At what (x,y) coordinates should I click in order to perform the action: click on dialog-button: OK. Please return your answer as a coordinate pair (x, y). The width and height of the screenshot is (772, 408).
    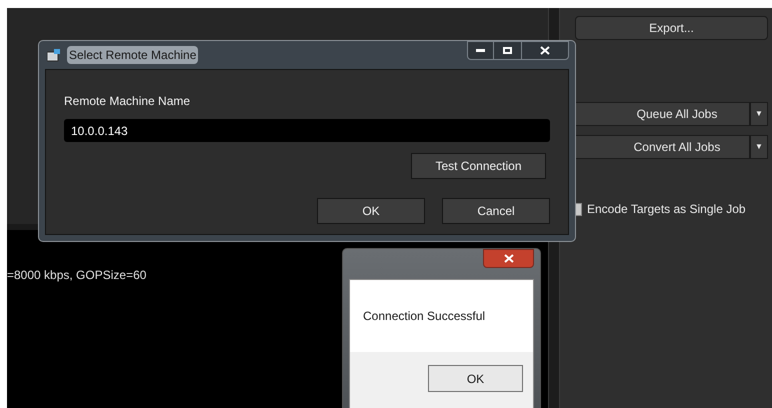
    Looking at the image, I should click on (371, 211).